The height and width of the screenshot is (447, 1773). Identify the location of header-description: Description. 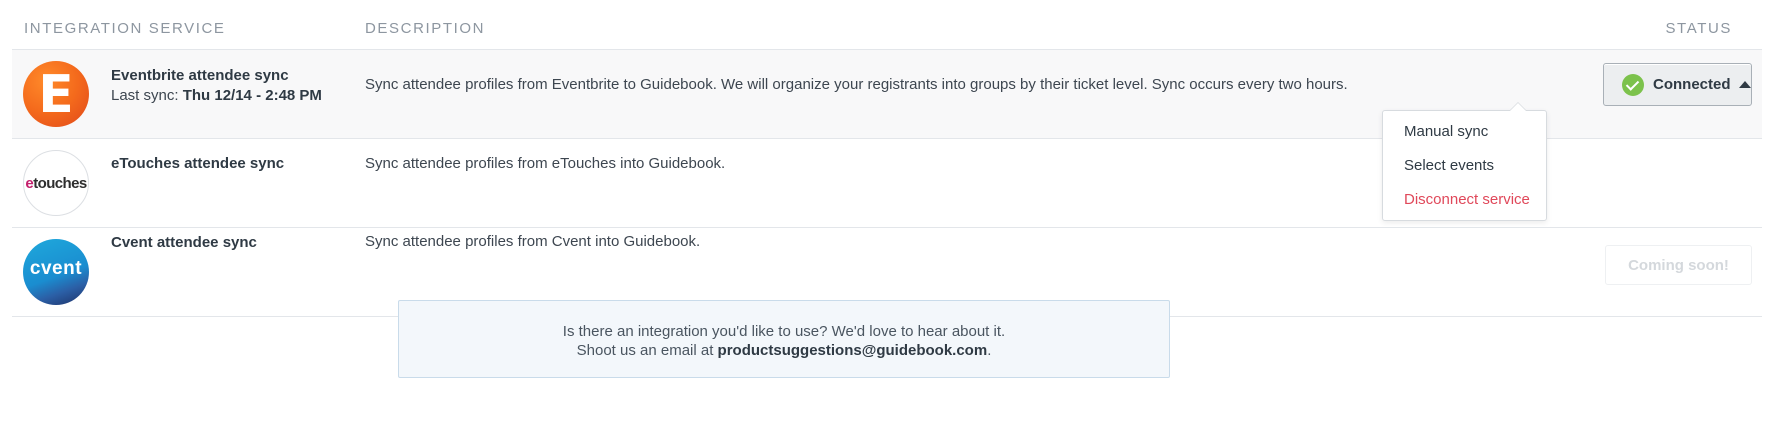
(425, 28).